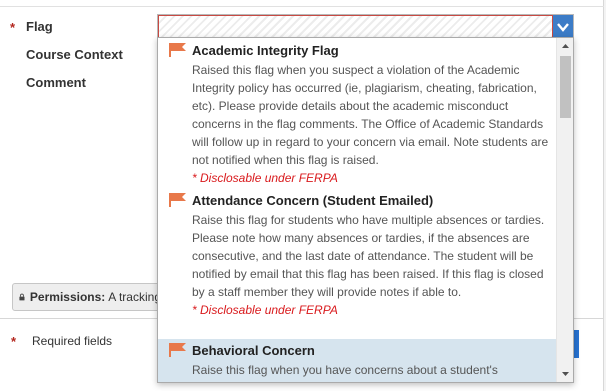  I want to click on comment-label: Comment, so click(56, 82).